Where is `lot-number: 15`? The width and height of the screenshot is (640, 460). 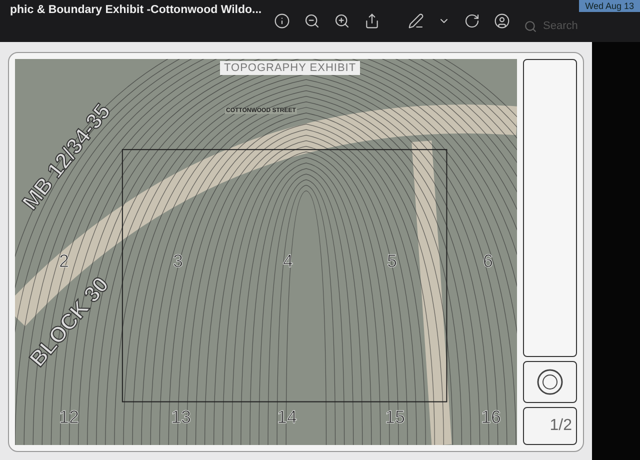
lot-number: 15 is located at coordinates (395, 417).